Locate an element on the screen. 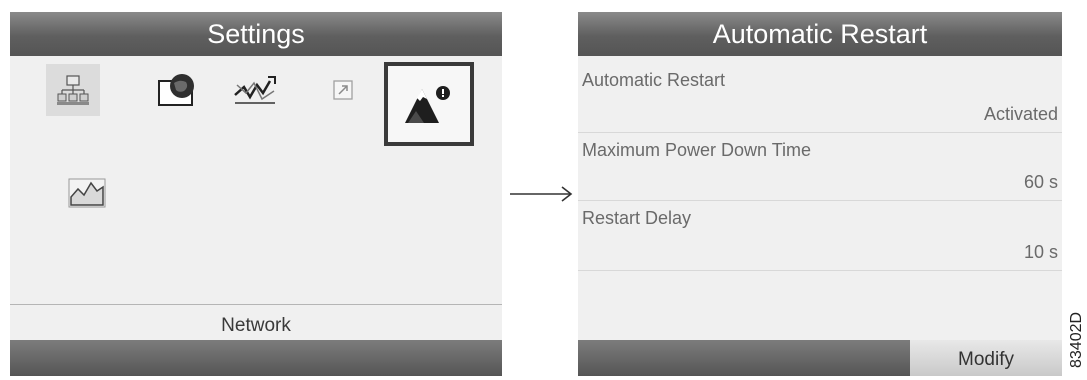 Image resolution: width=1087 pixels, height=380 pixels. external-link-icon is located at coordinates (343, 90).